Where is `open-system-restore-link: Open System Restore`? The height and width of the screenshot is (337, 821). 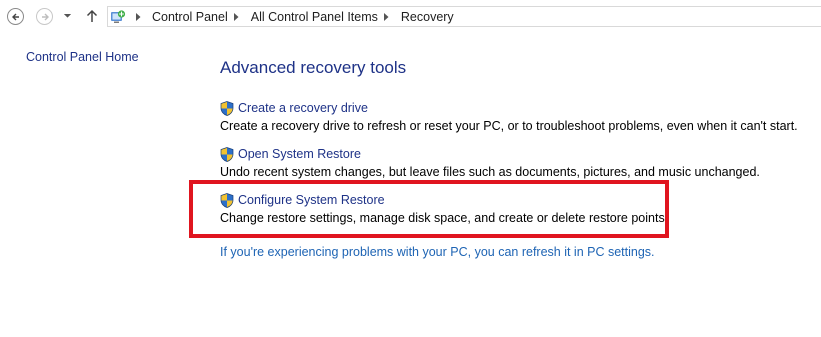 open-system-restore-link: Open System Restore is located at coordinates (490, 154).